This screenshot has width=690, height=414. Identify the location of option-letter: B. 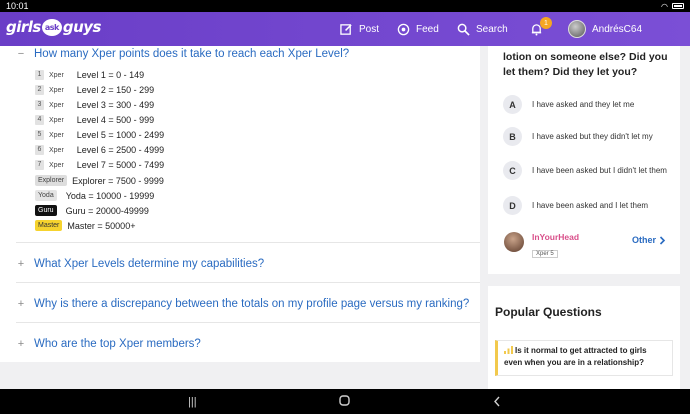
(512, 136).